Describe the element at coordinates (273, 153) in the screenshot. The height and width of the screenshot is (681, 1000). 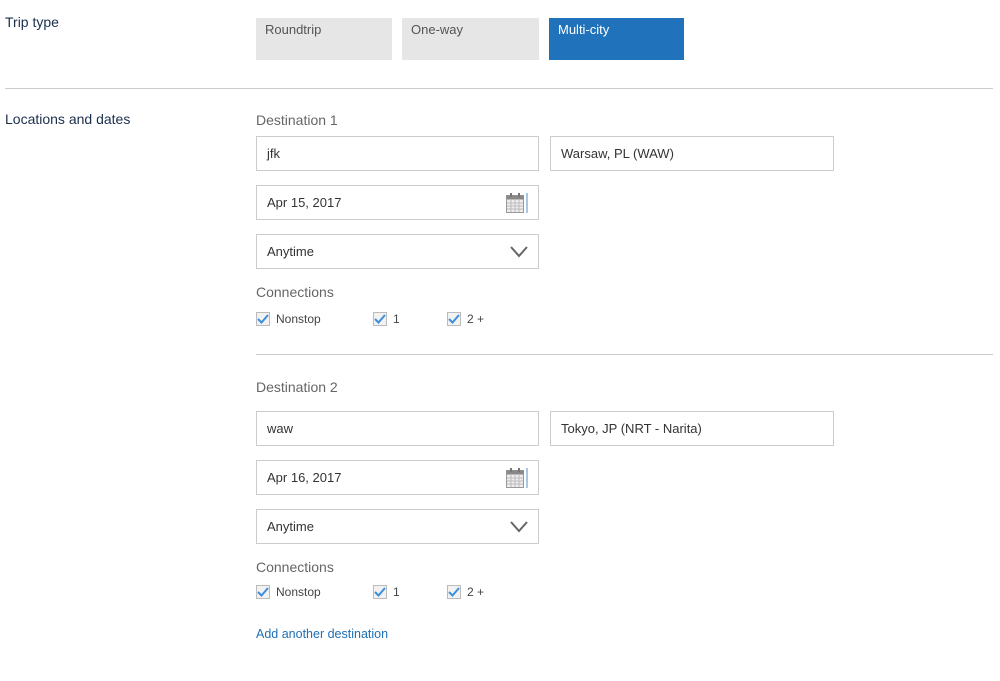
I see `from-value: jfk` at that location.